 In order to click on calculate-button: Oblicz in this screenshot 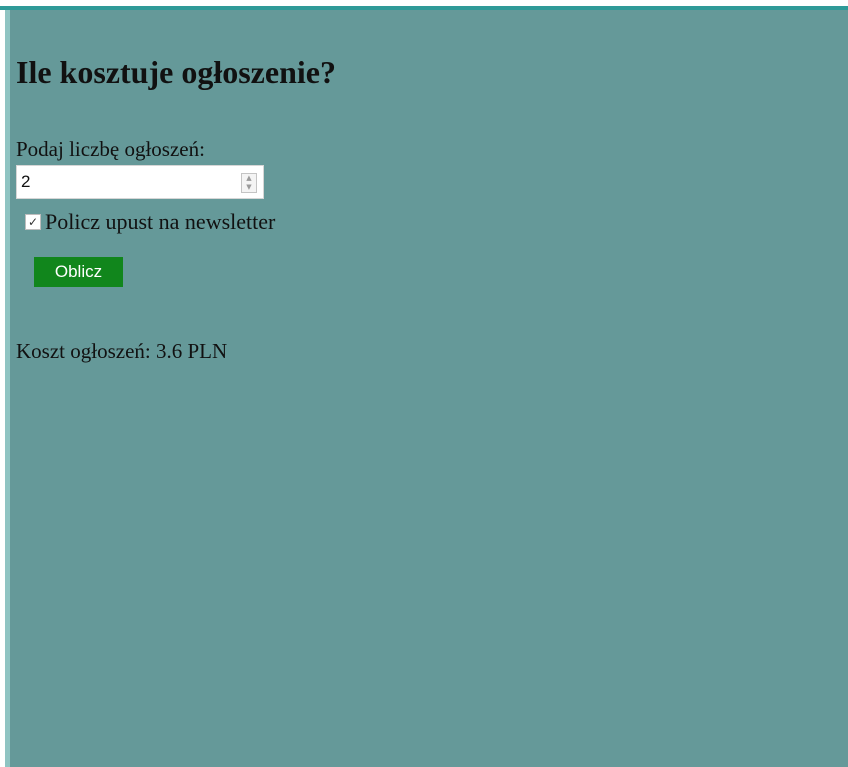, I will do `click(78, 272)`.